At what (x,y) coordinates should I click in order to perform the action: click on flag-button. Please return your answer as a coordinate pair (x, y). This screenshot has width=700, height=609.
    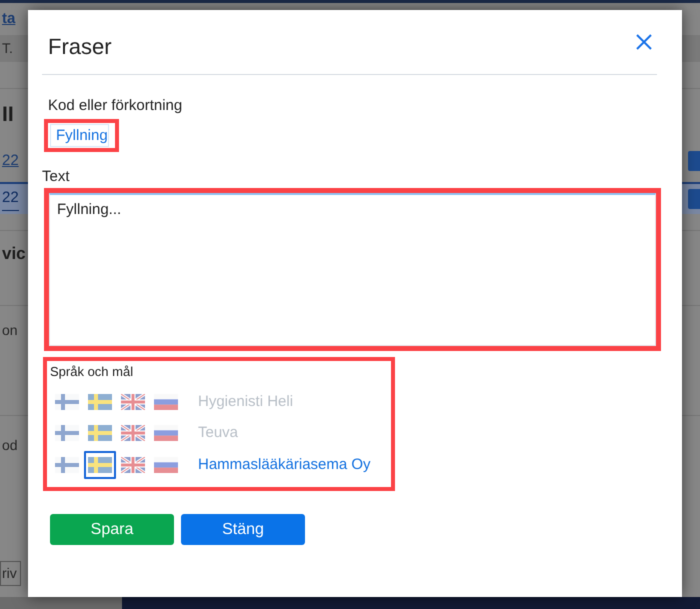
    Looking at the image, I should click on (100, 464).